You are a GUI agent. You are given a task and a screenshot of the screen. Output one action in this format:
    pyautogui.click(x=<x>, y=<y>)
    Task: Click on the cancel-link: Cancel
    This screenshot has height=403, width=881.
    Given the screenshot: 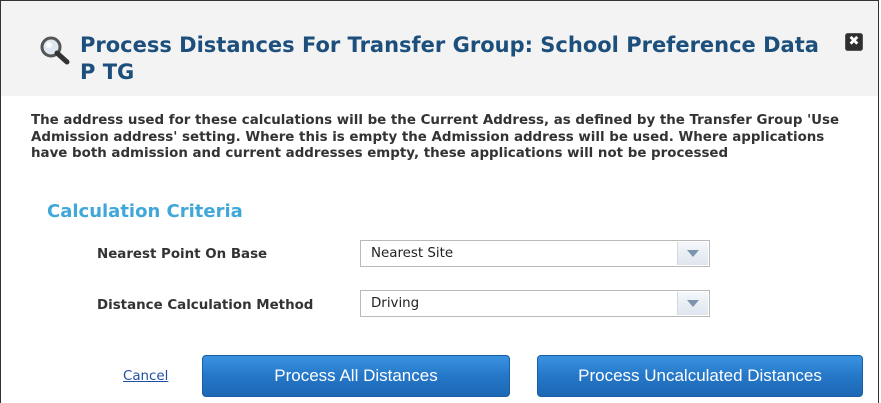 What is the action you would take?
    pyautogui.click(x=145, y=376)
    